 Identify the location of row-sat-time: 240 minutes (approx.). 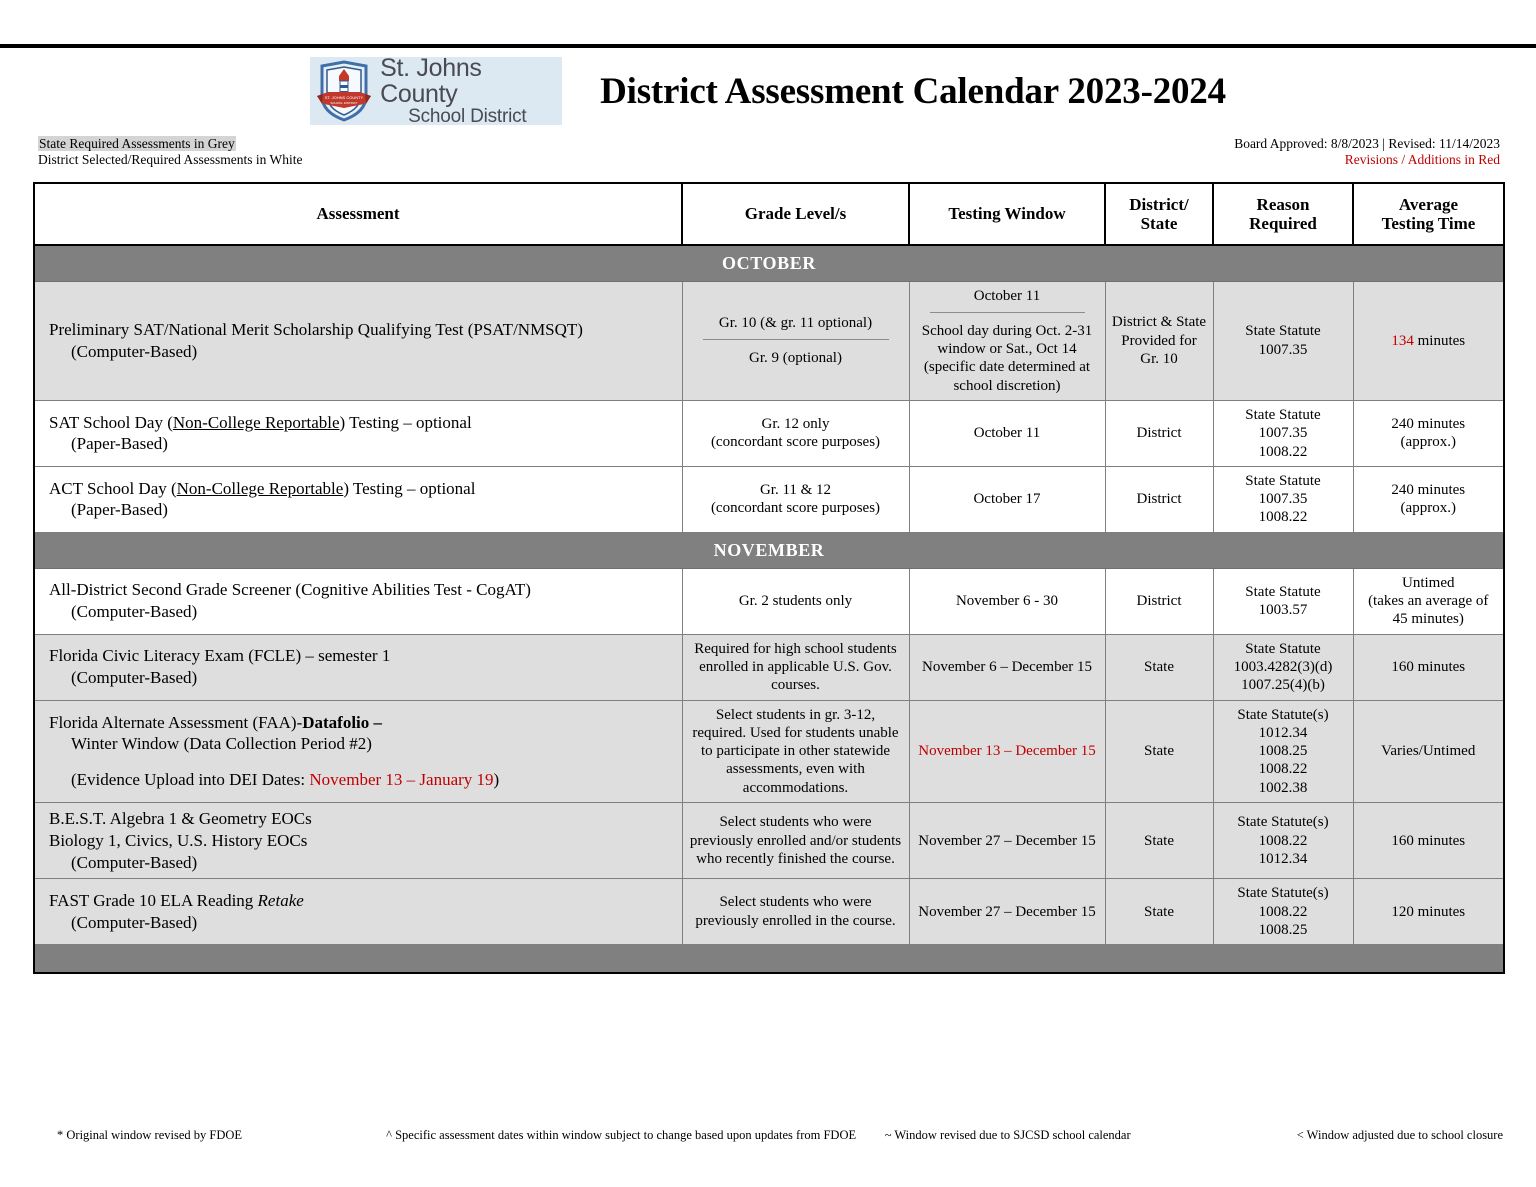
(1428, 433).